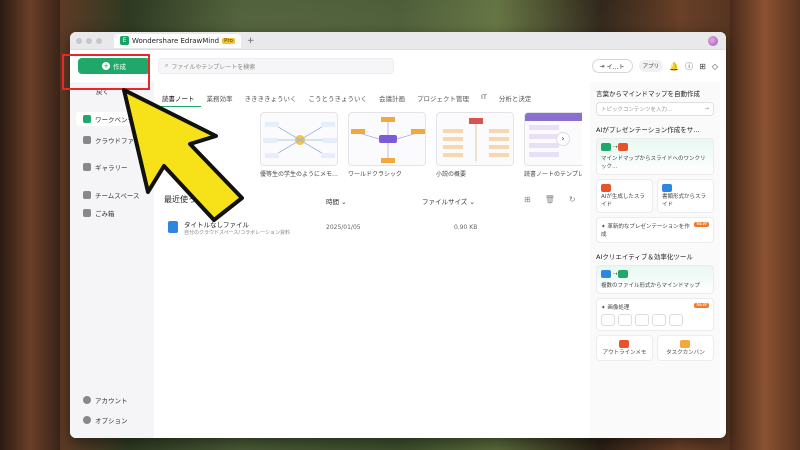 The width and height of the screenshot is (800, 450). What do you see at coordinates (87, 119) in the screenshot?
I see `workbench-icon` at bounding box center [87, 119].